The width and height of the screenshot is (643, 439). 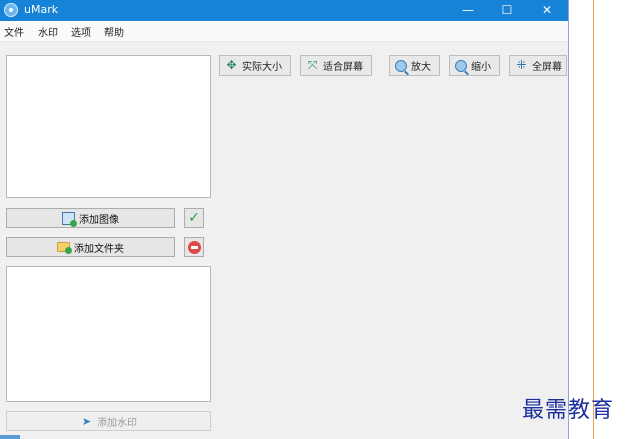 What do you see at coordinates (547, 67) in the screenshot?
I see `fullscreen-label: 全屏幕` at bounding box center [547, 67].